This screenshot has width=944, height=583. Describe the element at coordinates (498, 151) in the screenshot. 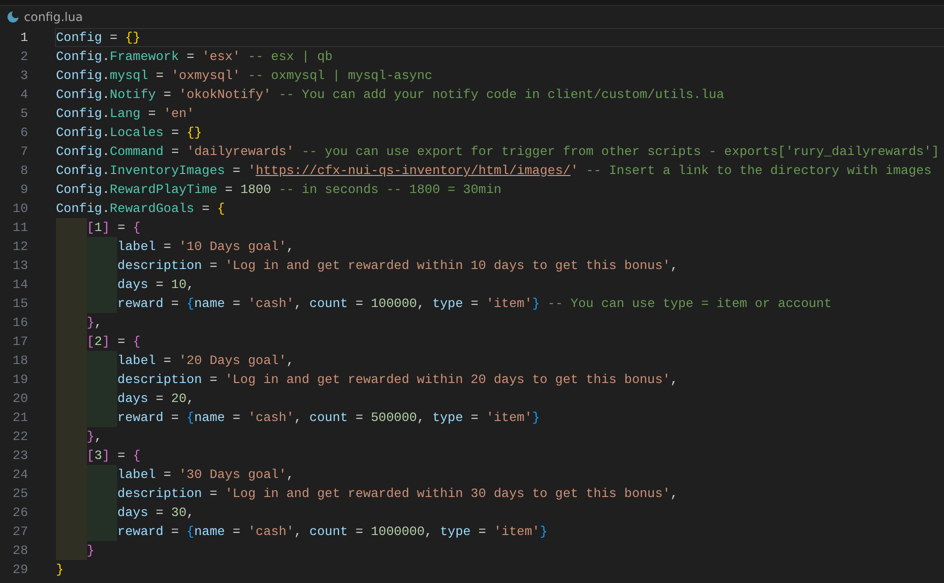

I see `code-line: Config.Command = 'dailyrewards' -- you can use export for trigger from other scripts - exports['rury_dailyrewards']` at that location.